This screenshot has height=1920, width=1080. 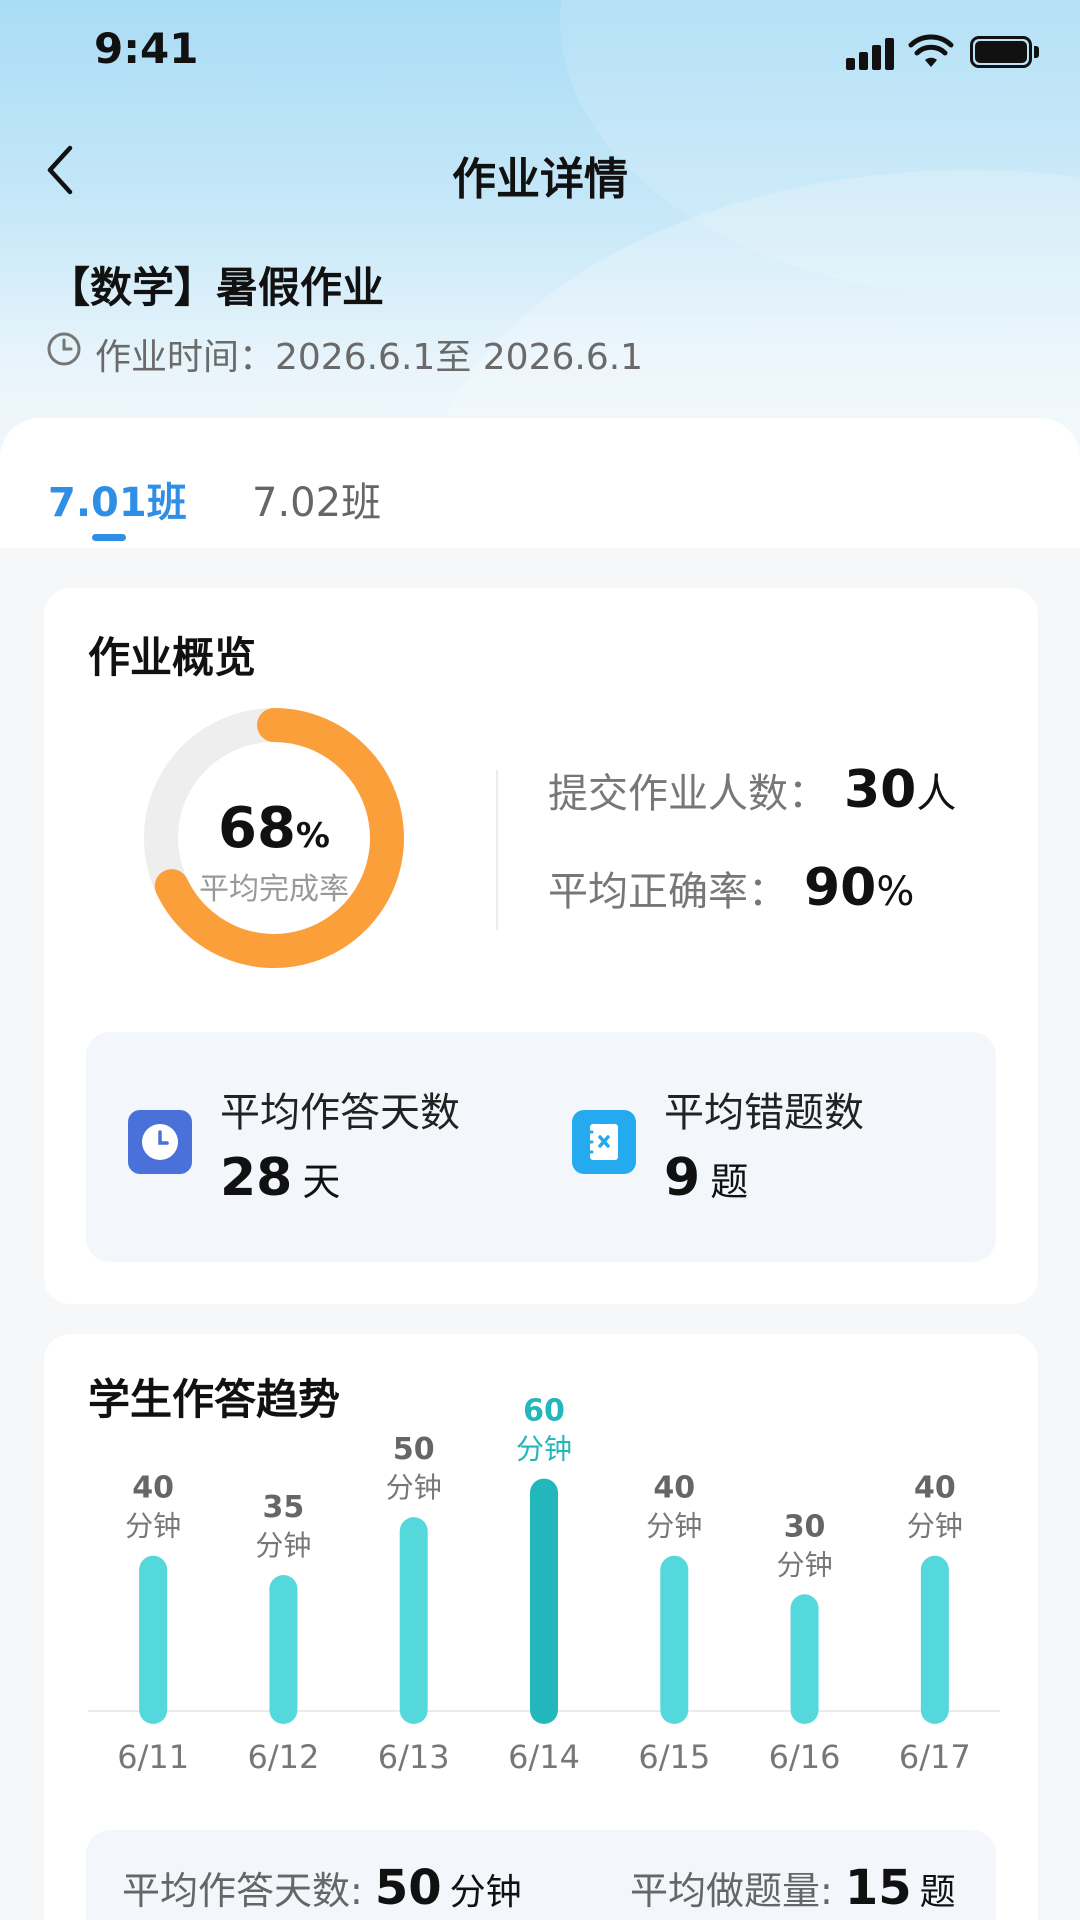 I want to click on page-title: 作业详情, so click(x=540, y=179).